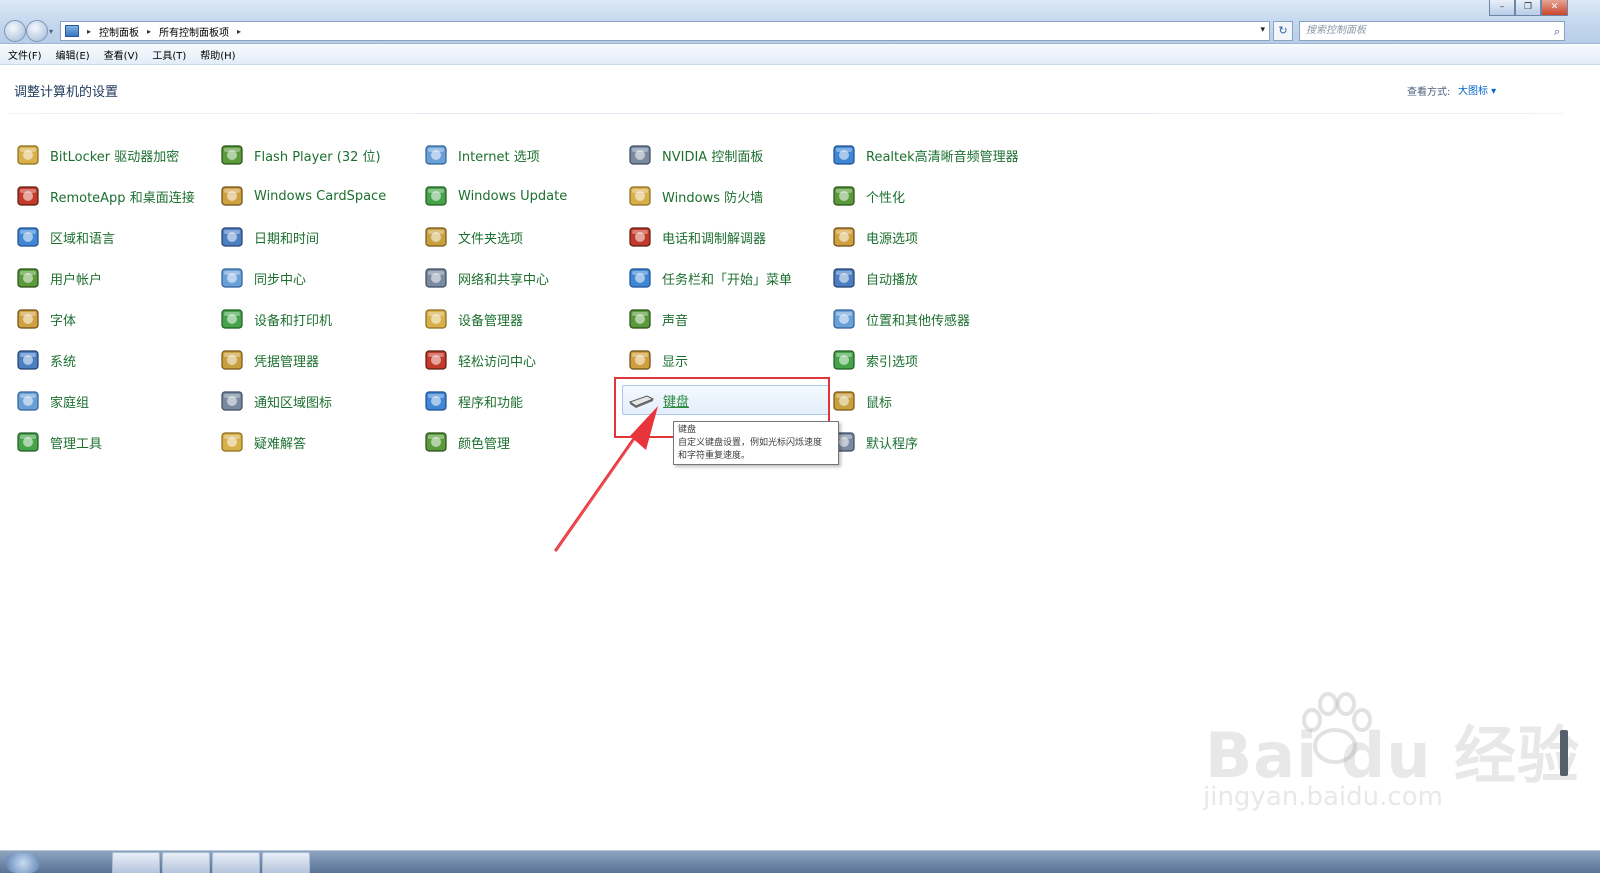 This screenshot has height=873, width=1600. What do you see at coordinates (121, 54) in the screenshot?
I see `menu-view: 查看(V)` at bounding box center [121, 54].